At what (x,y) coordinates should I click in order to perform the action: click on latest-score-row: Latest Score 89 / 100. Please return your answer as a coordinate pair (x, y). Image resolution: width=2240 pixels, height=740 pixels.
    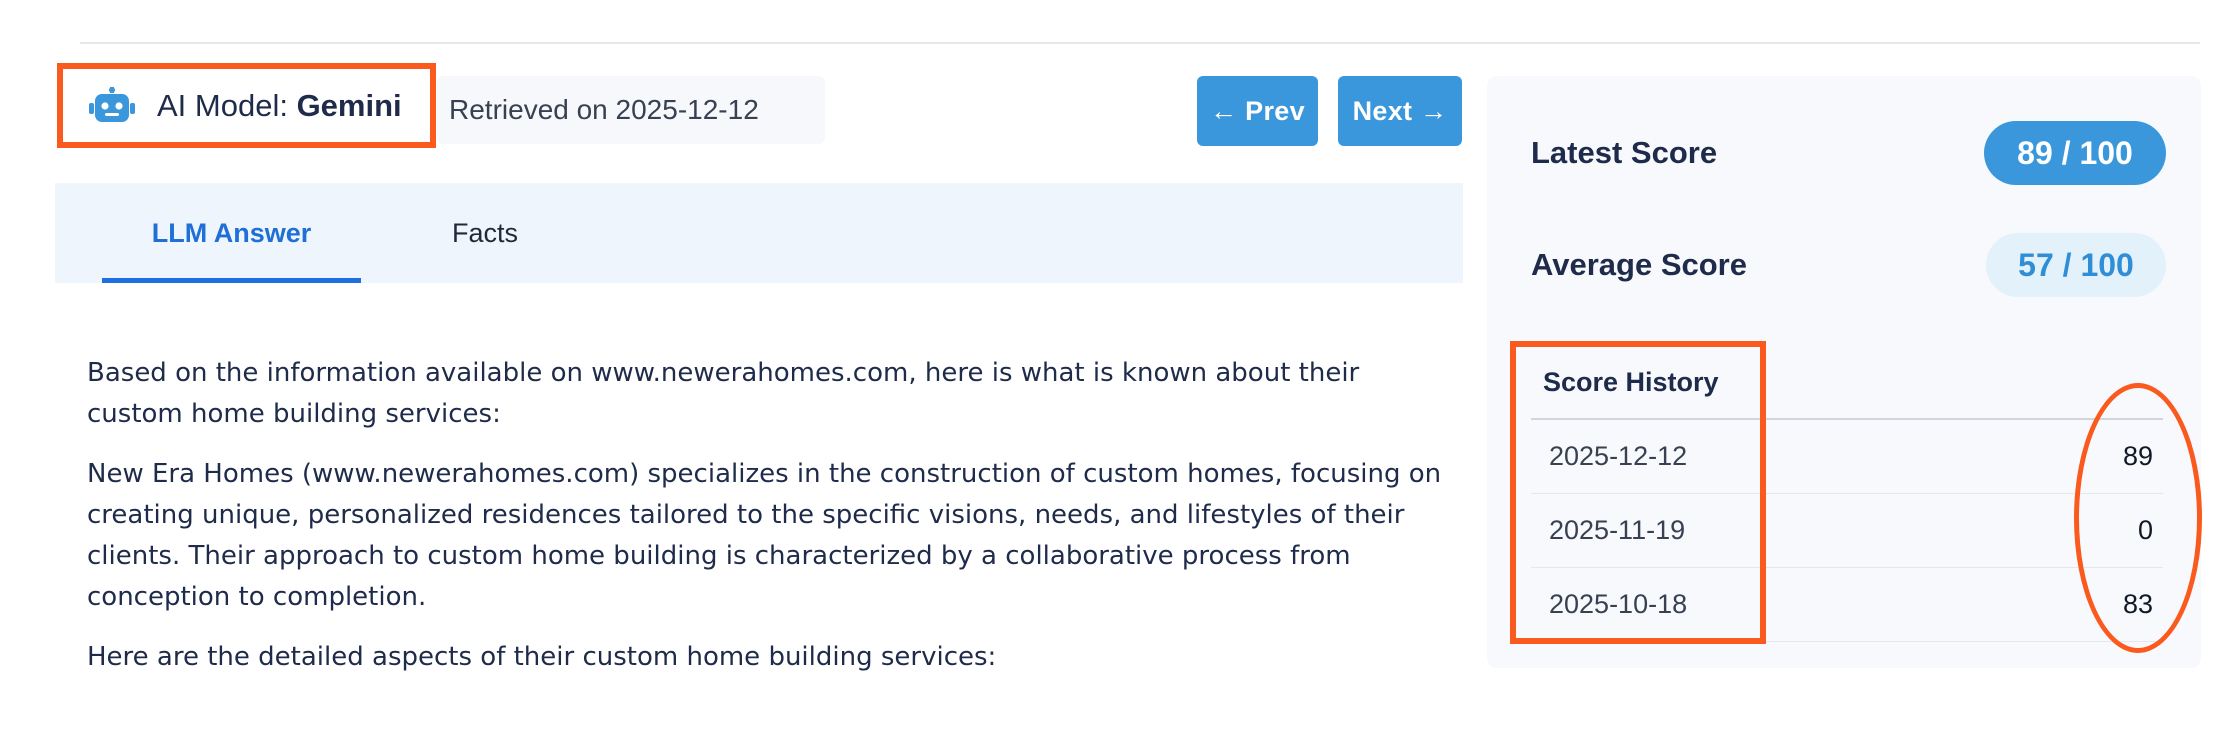
    Looking at the image, I should click on (1848, 153).